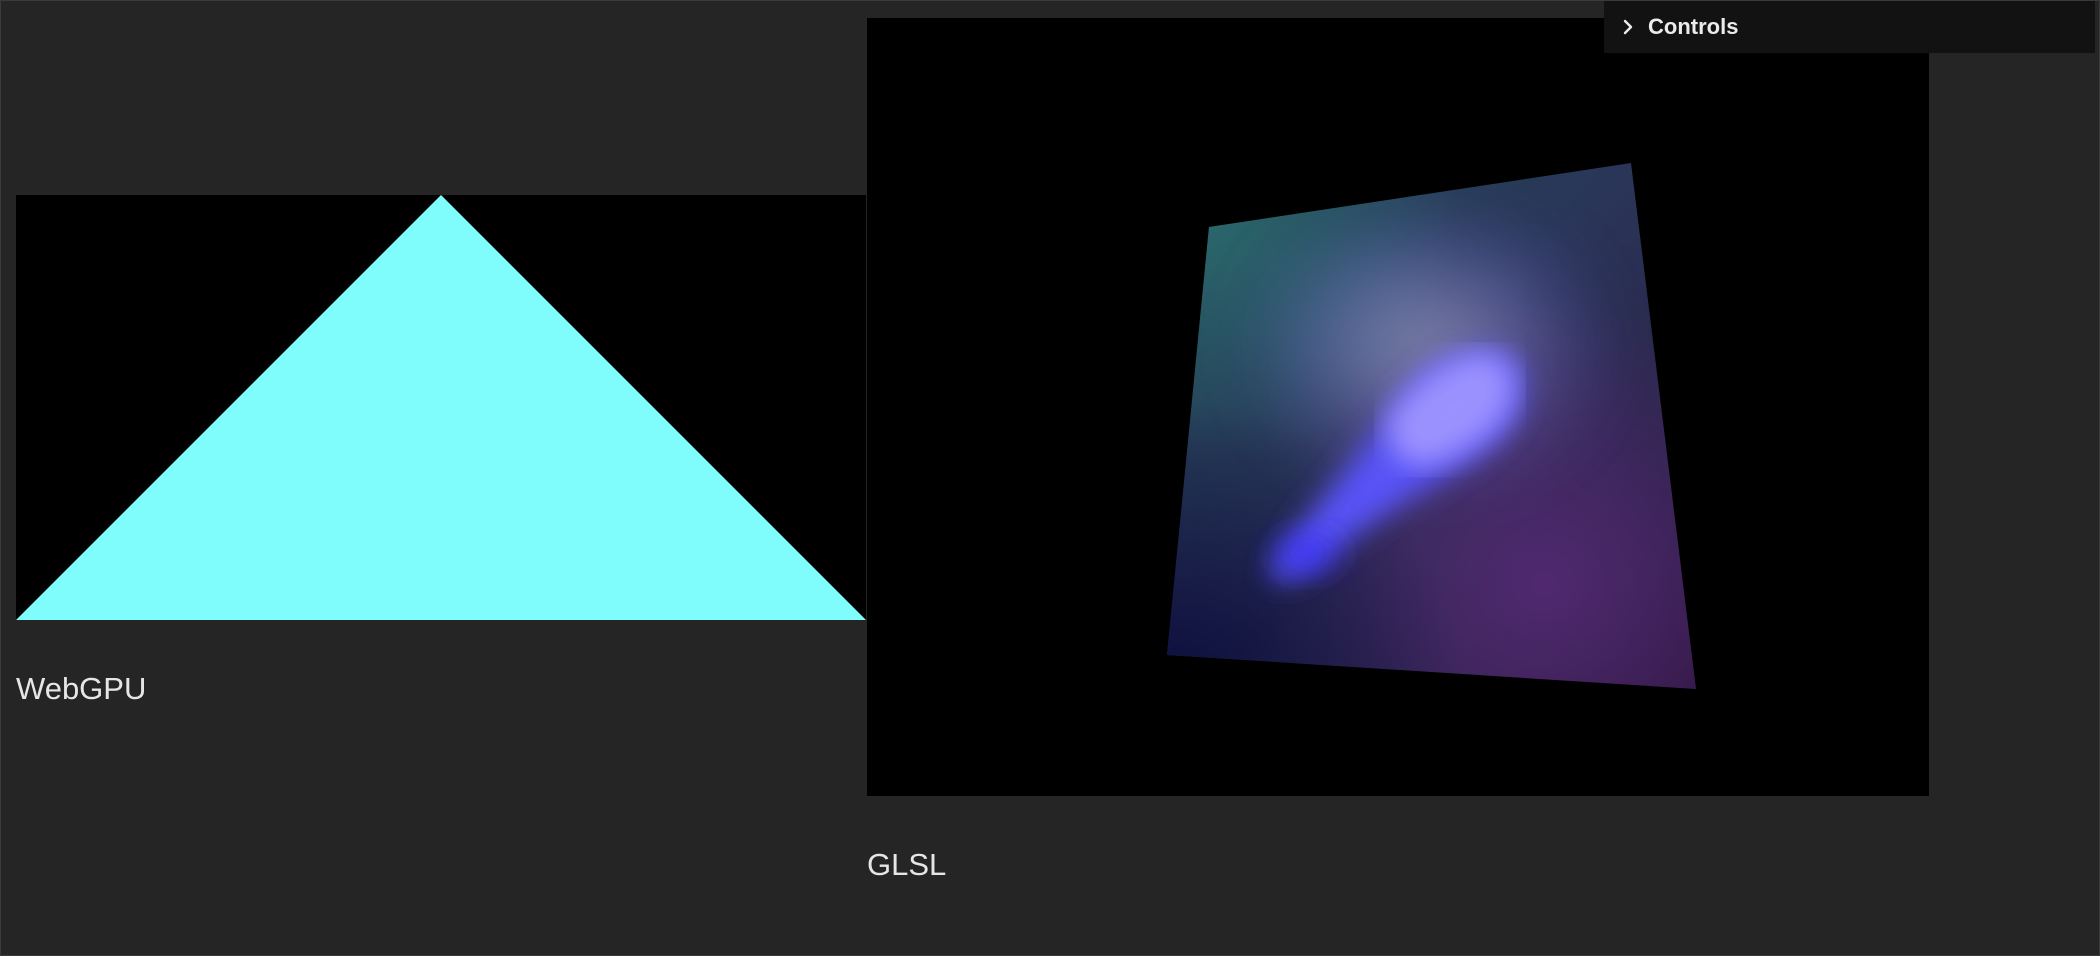  I want to click on controls-label: Controls, so click(1693, 26).